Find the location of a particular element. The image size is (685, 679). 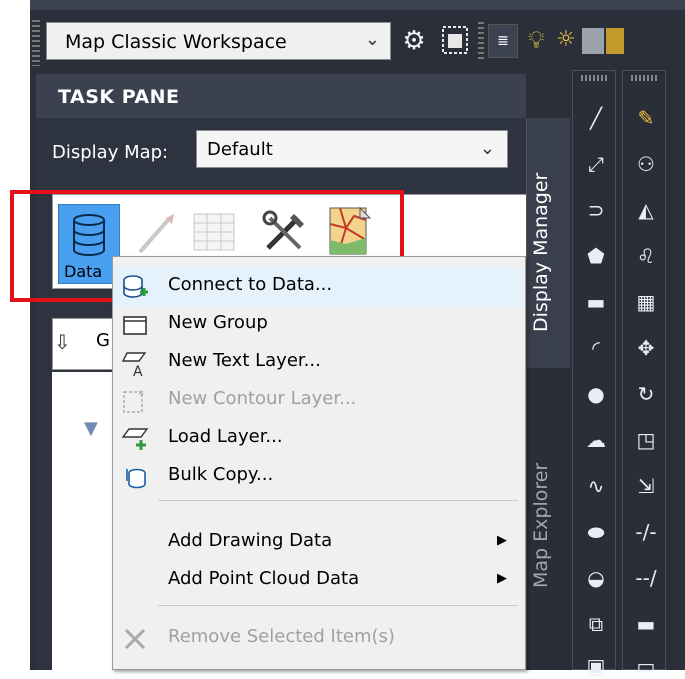

modify-tool-palette: ✎ ⚇ ◭ ♌︎ ▦ ✥ ↻ ◳ ⇲ -/- --/ ▬ ▭ is located at coordinates (644, 374).